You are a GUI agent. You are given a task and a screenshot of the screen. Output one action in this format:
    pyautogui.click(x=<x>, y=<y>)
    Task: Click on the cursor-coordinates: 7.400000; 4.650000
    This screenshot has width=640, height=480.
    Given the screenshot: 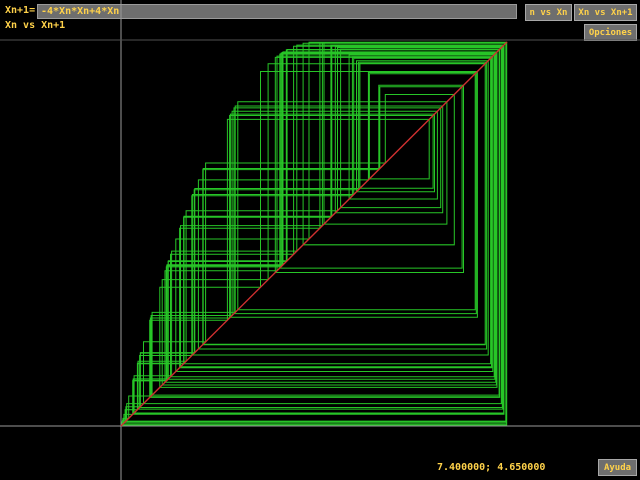 What is the action you would take?
    pyautogui.click(x=491, y=467)
    